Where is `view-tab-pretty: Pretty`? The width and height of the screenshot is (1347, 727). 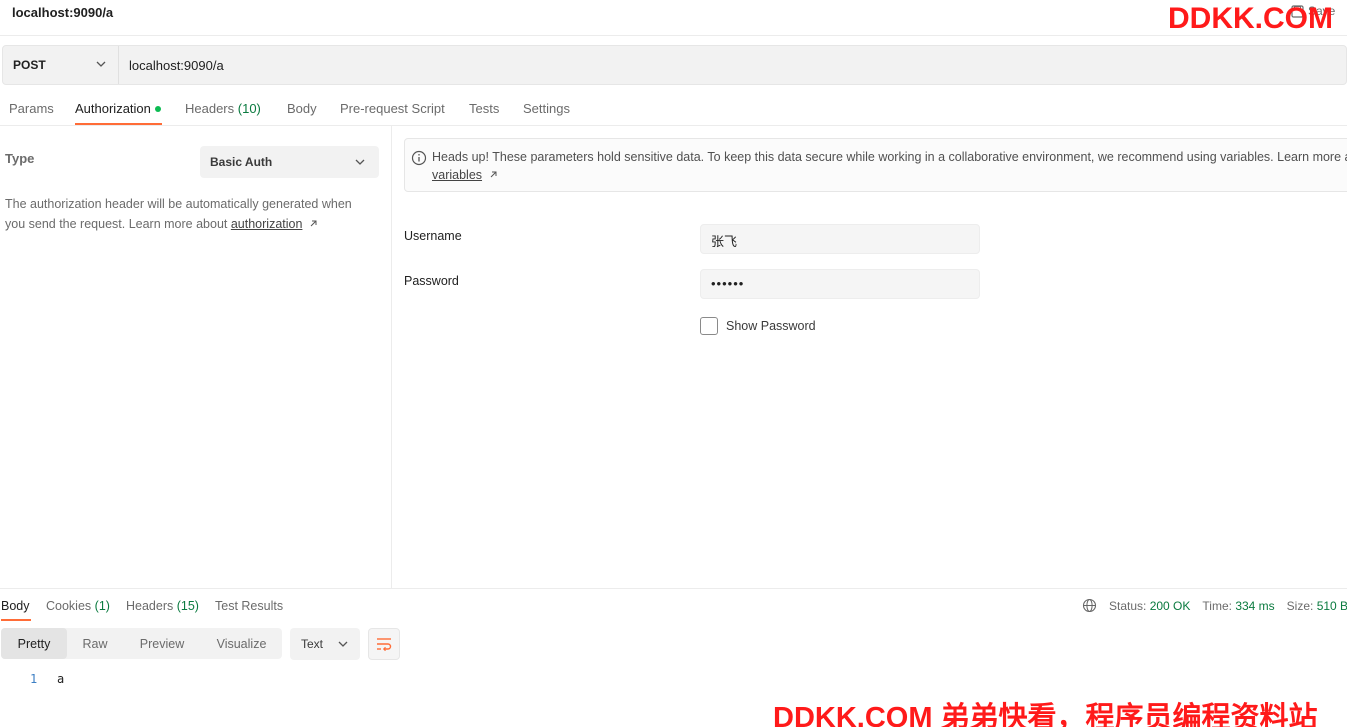 view-tab-pretty: Pretty is located at coordinates (34, 643).